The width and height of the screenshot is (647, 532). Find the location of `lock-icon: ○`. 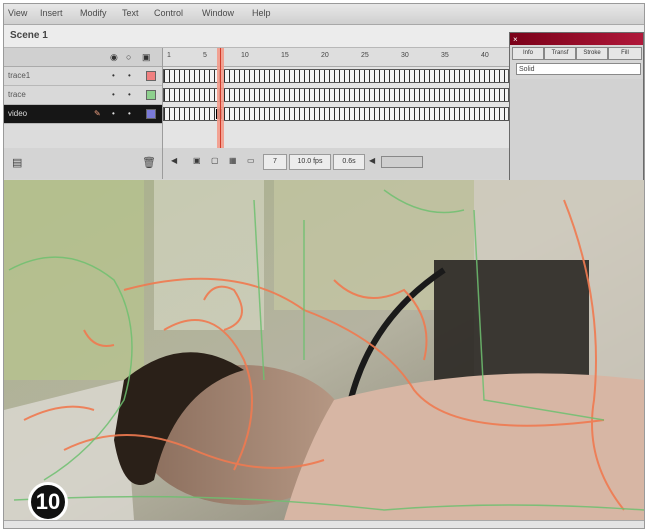

lock-icon: ○ is located at coordinates (128, 57).